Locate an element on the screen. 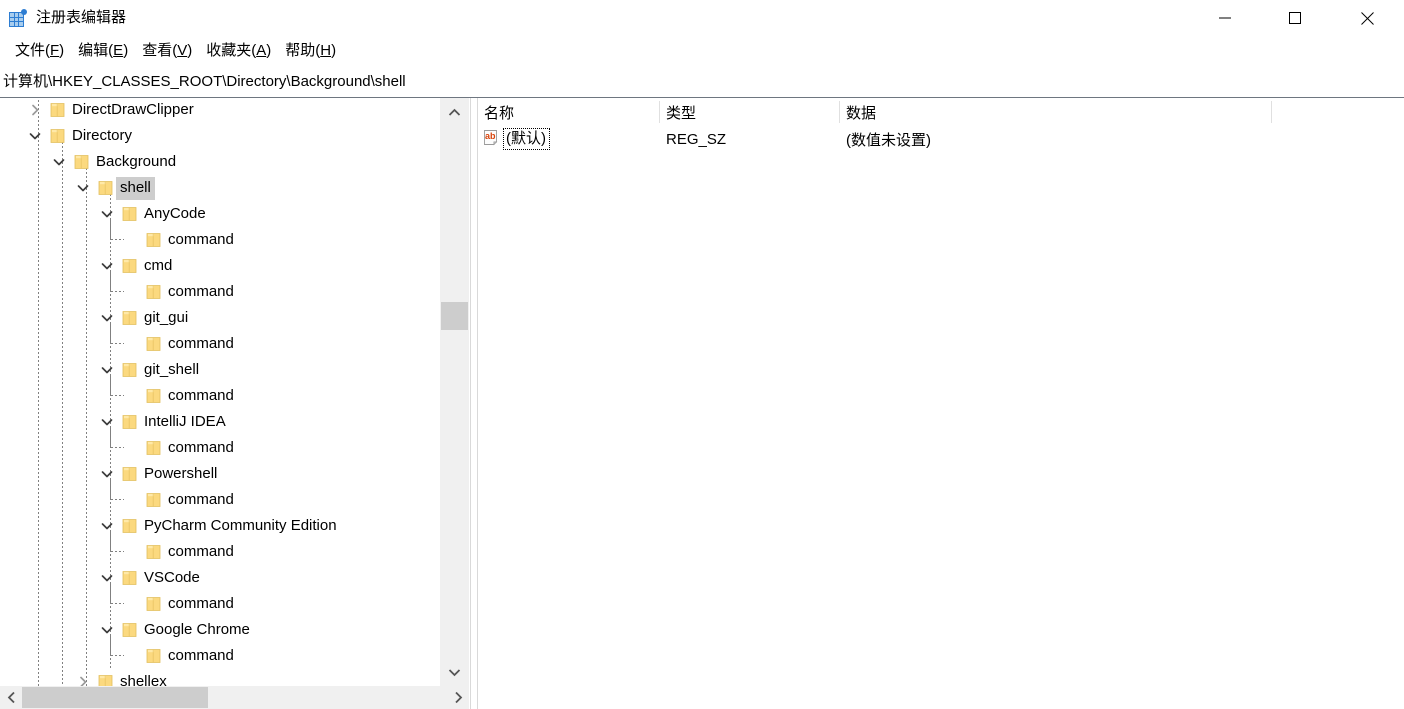 The image size is (1404, 709). tree-node-label: shellex is located at coordinates (143, 679).